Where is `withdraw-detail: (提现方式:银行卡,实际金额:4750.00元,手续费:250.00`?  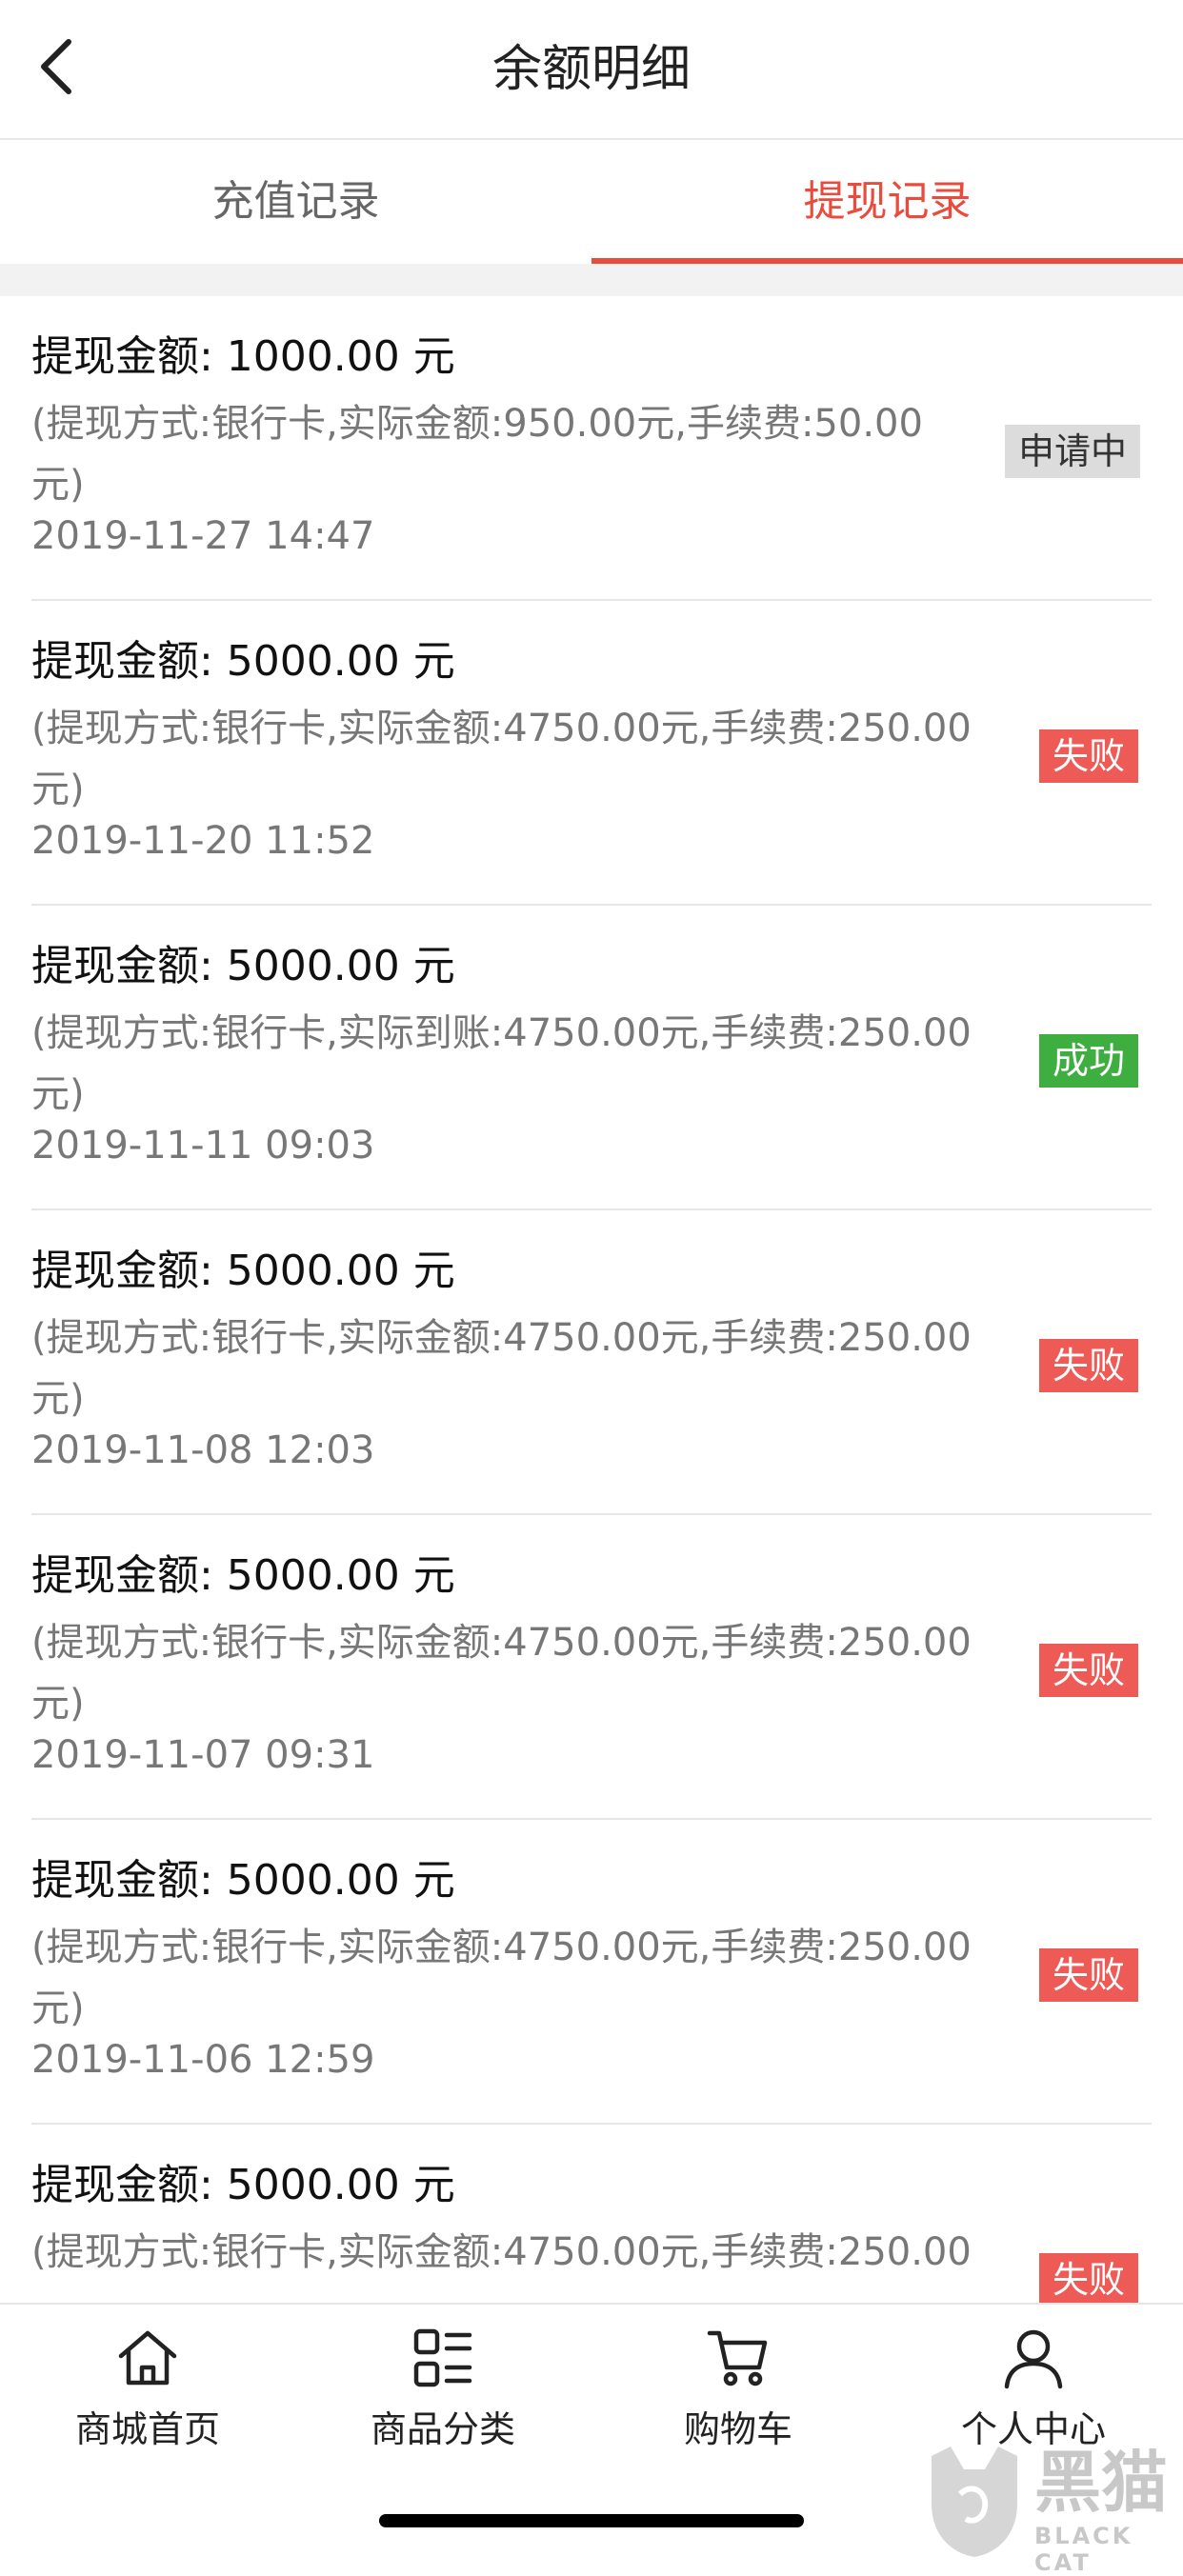
withdraw-detail: (提现方式:银行卡,实际金额:4750.00元,手续费:250.00 is located at coordinates (501, 2252).